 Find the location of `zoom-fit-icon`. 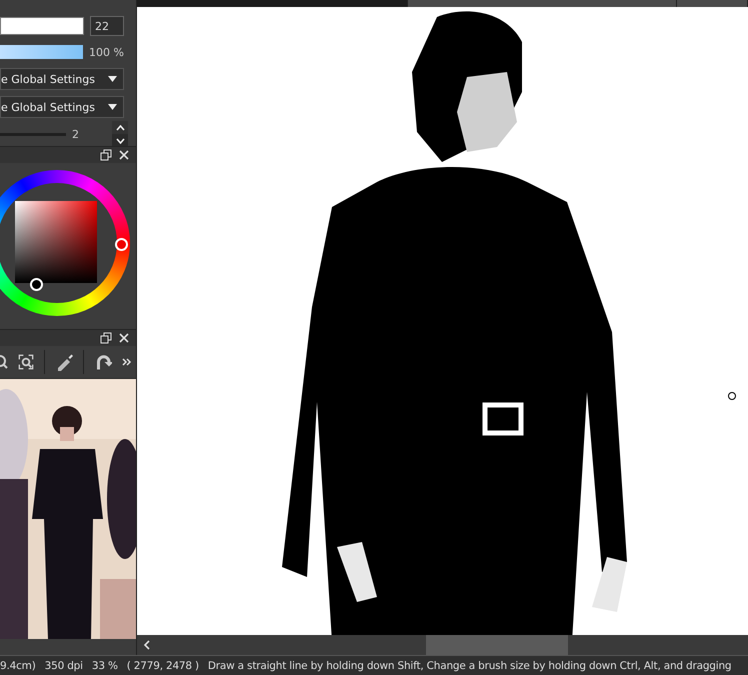

zoom-fit-icon is located at coordinates (26, 362).